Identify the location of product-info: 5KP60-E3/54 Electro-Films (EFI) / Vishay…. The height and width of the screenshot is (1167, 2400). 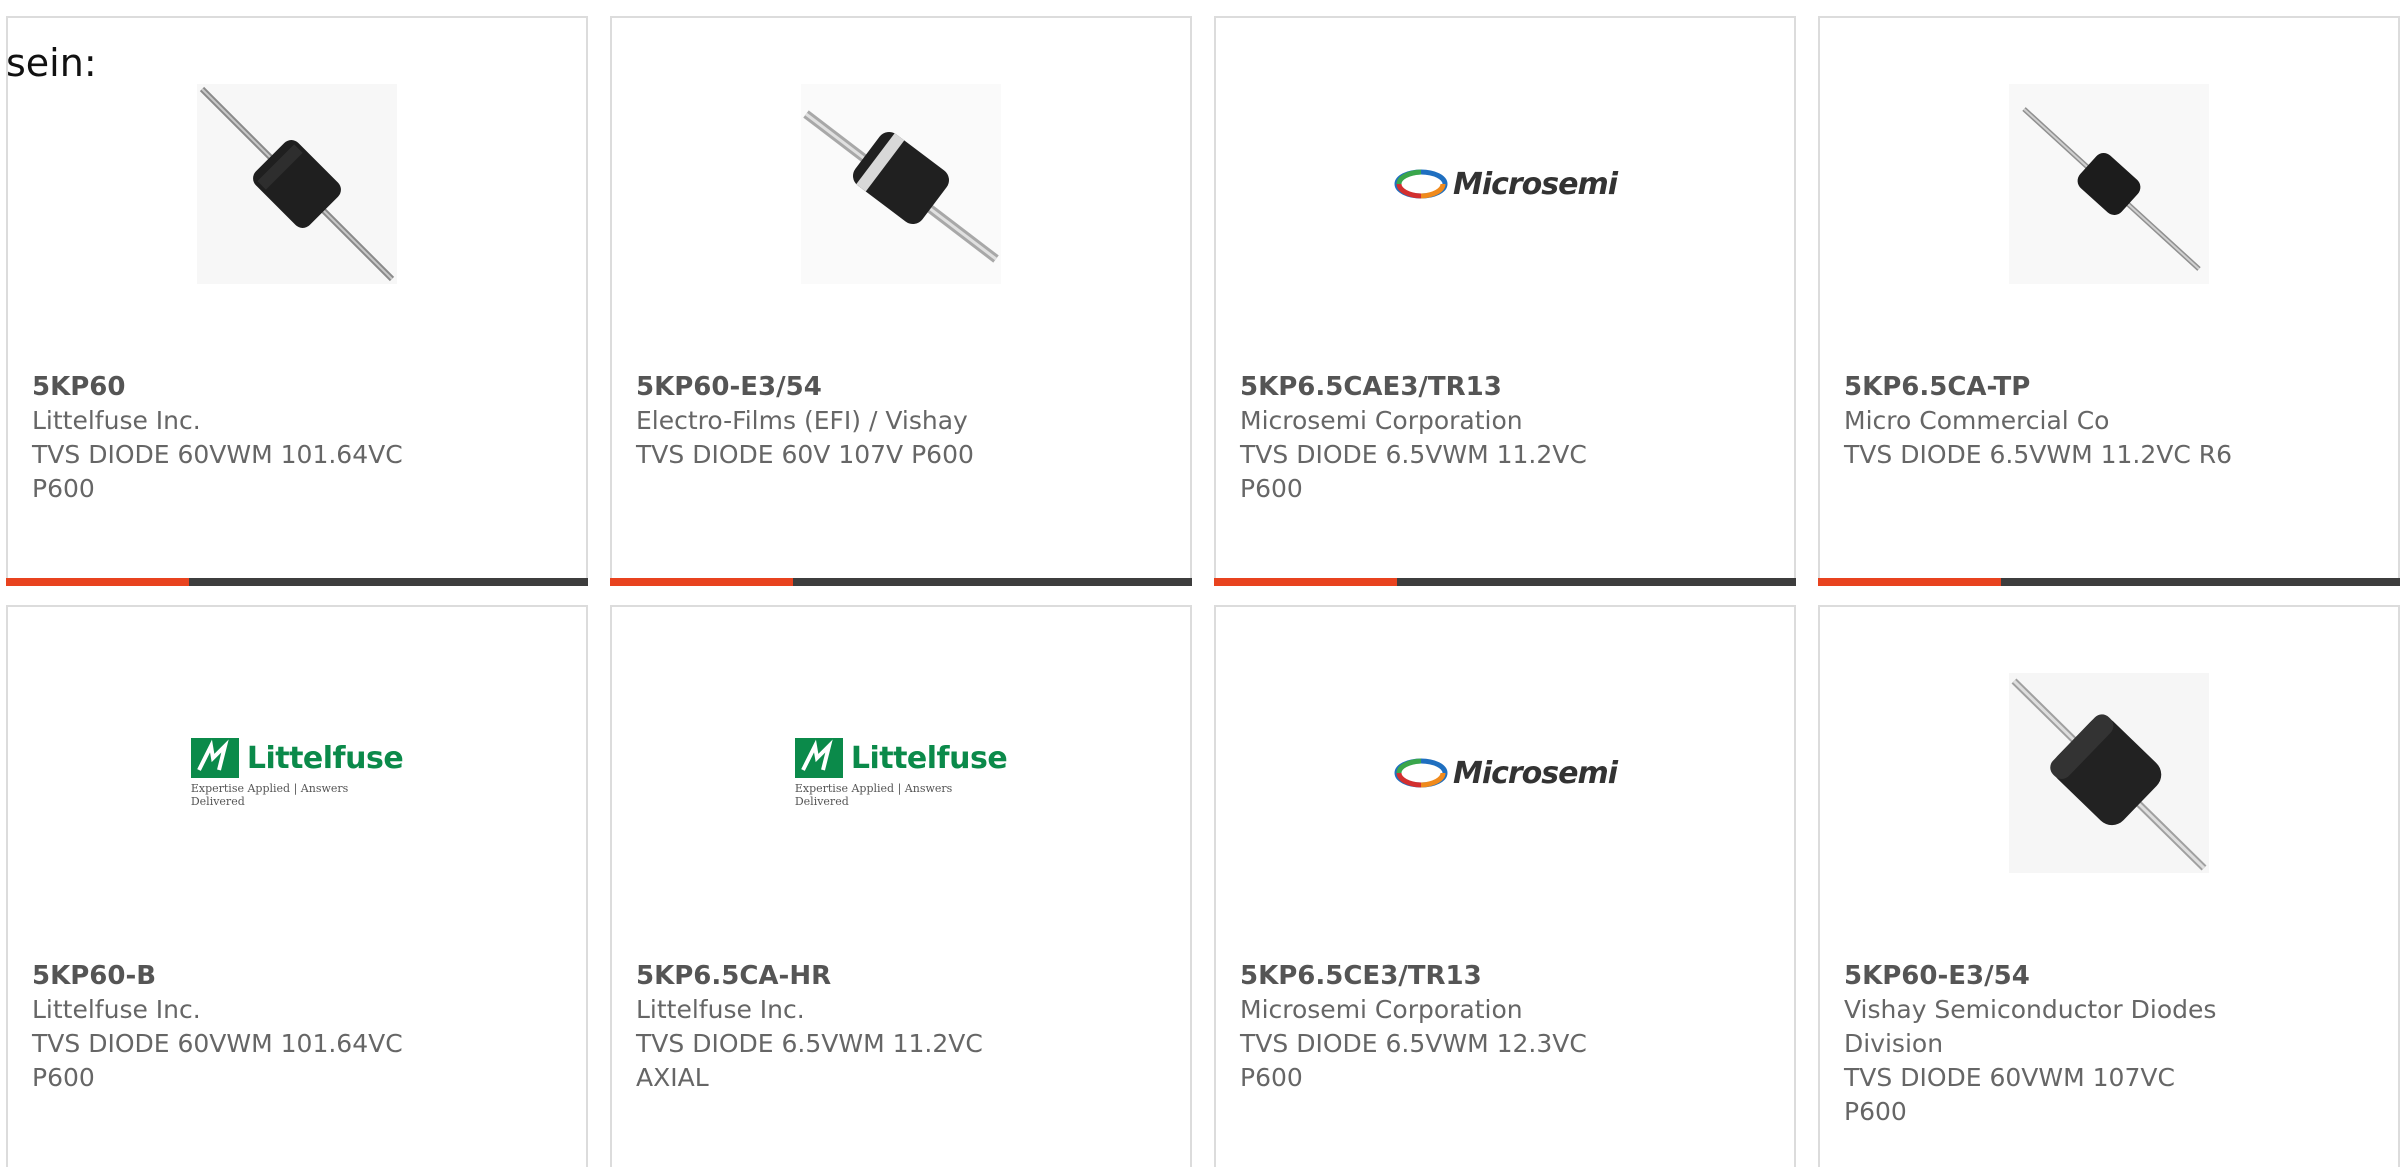
(903, 421).